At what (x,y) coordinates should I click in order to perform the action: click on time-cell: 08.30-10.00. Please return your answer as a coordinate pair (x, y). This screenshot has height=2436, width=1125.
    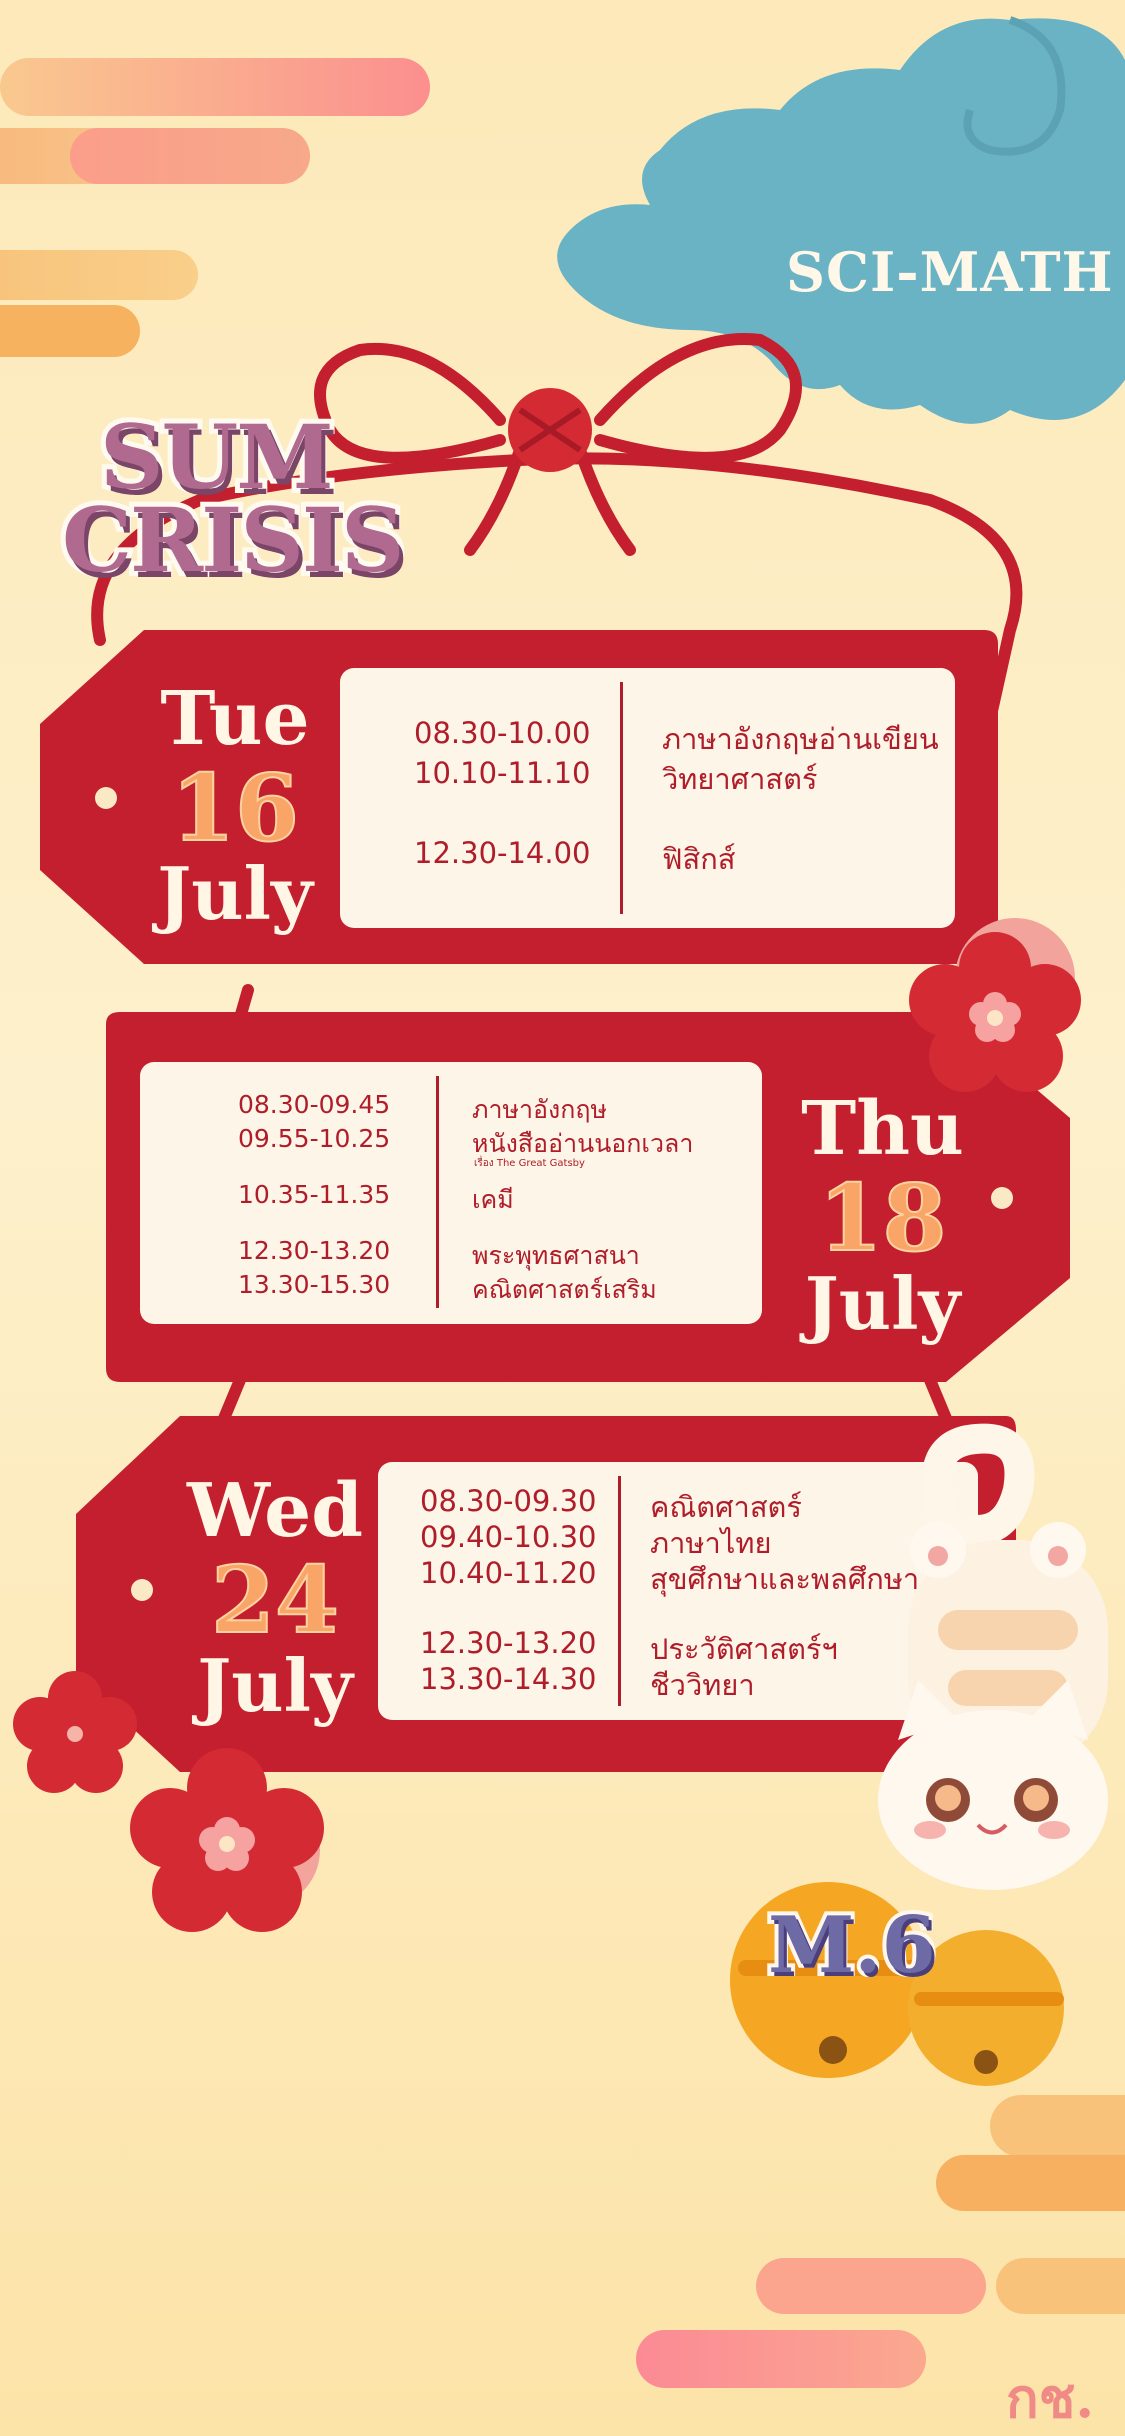
    Looking at the image, I should click on (502, 733).